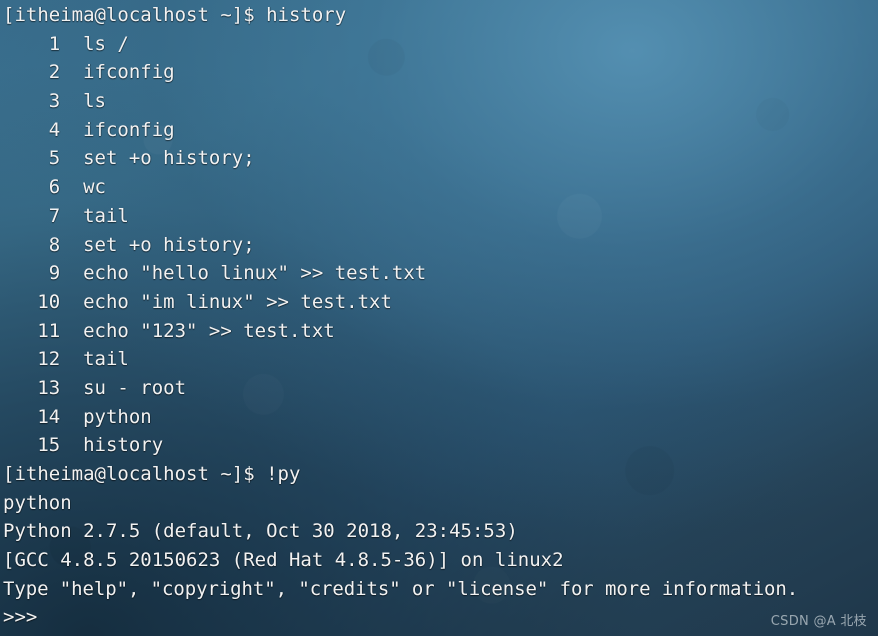 This screenshot has width=878, height=636. I want to click on terminal-line: 8 set +o history;, so click(129, 244).